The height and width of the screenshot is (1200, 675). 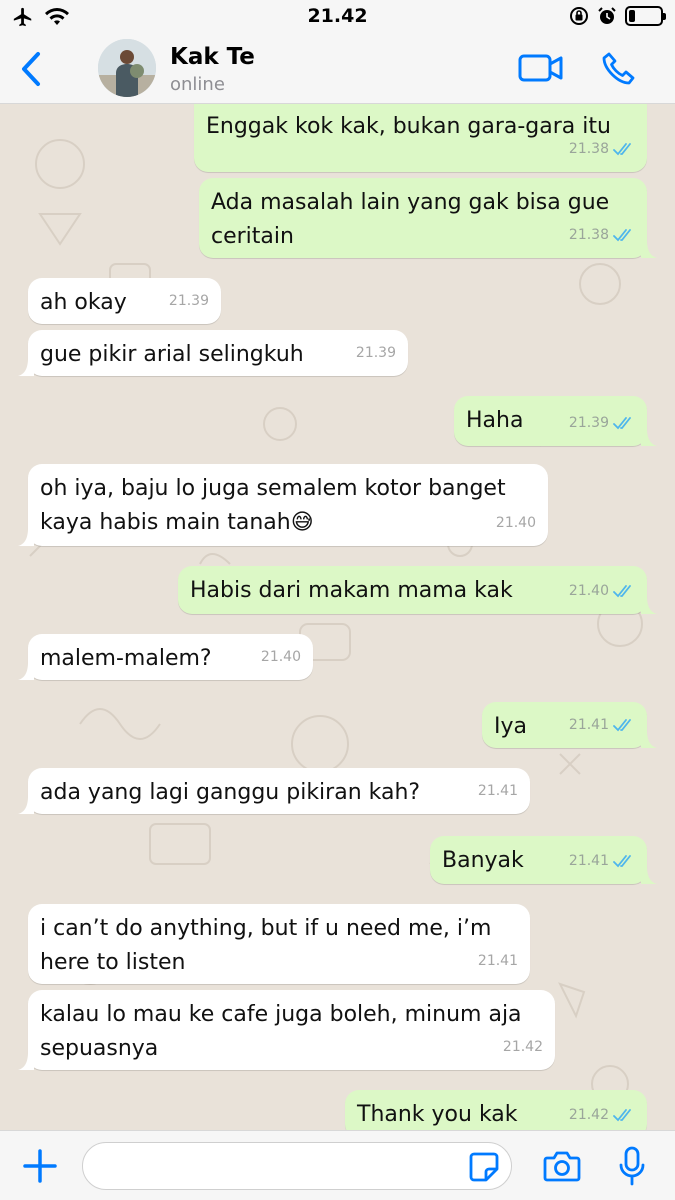 What do you see at coordinates (337, 69) in the screenshot?
I see `chat-header: Kak Te online` at bounding box center [337, 69].